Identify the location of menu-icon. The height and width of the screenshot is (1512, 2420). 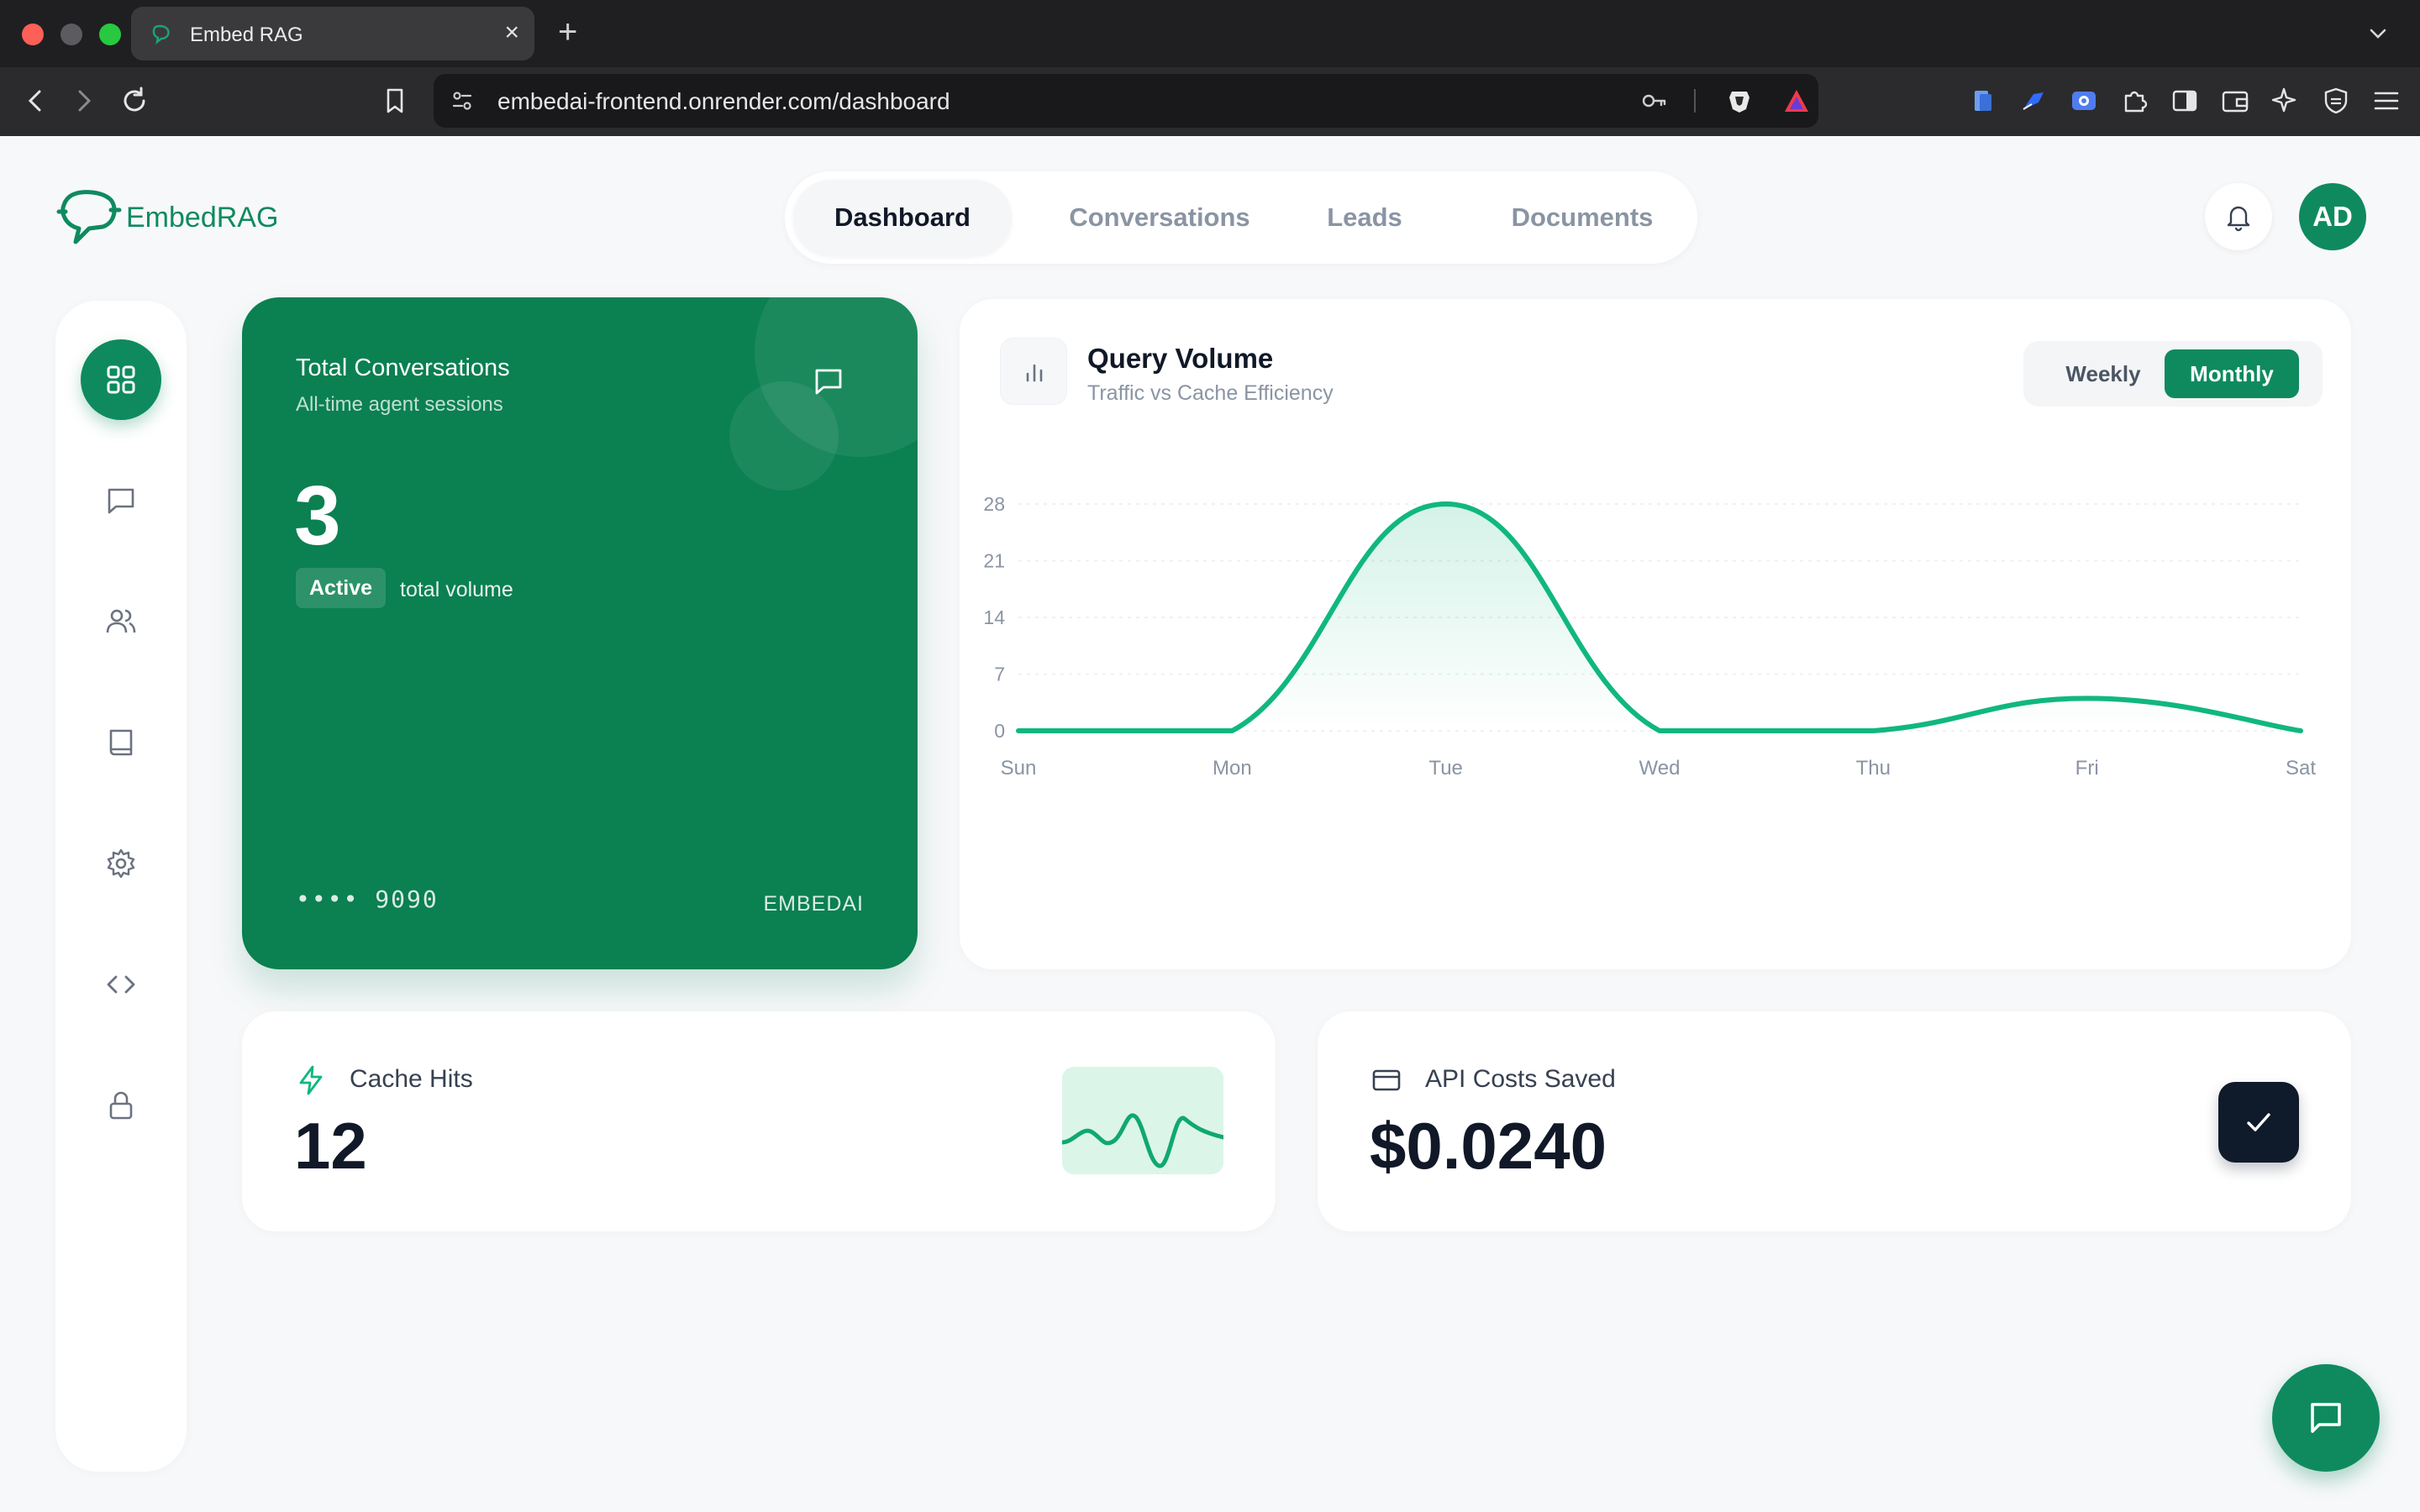
(2387, 101).